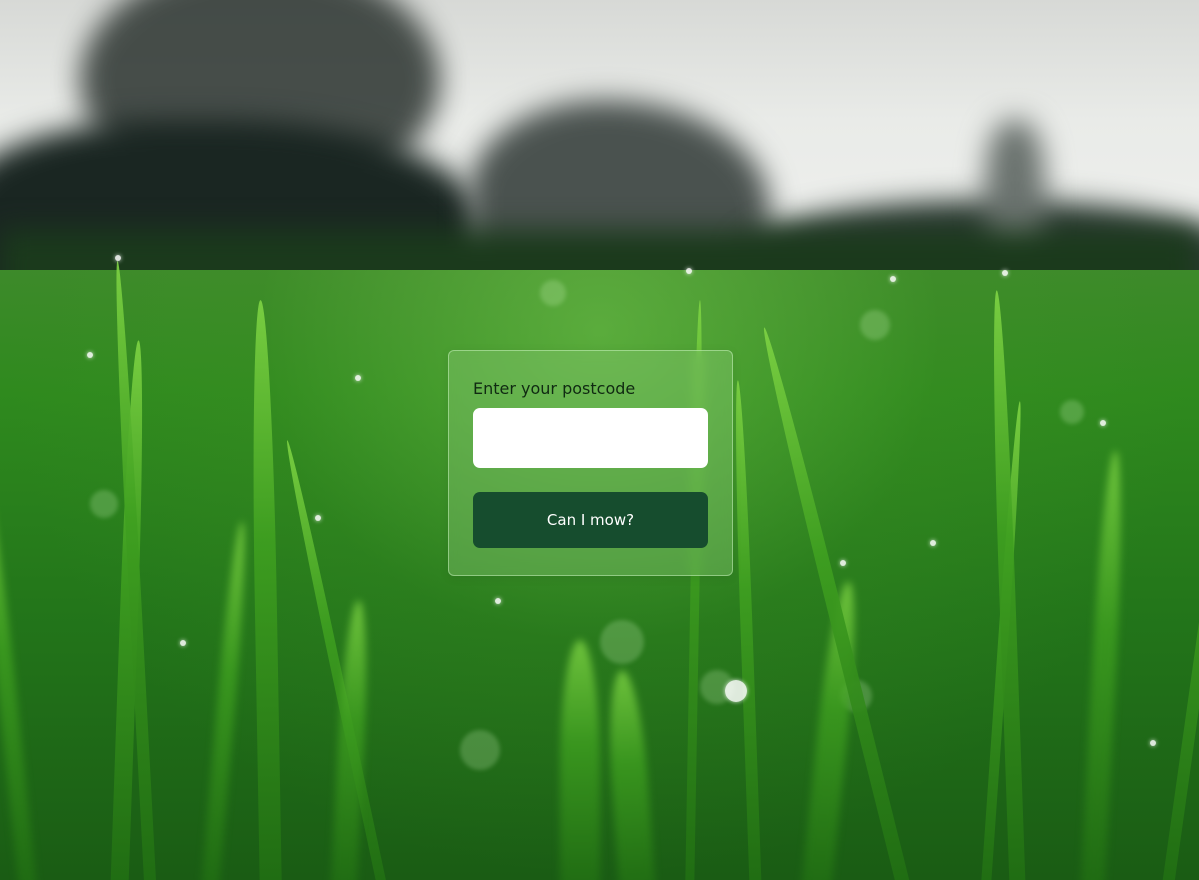 The image size is (1199, 880). Describe the element at coordinates (590, 438) in the screenshot. I see `postcode-input` at that location.